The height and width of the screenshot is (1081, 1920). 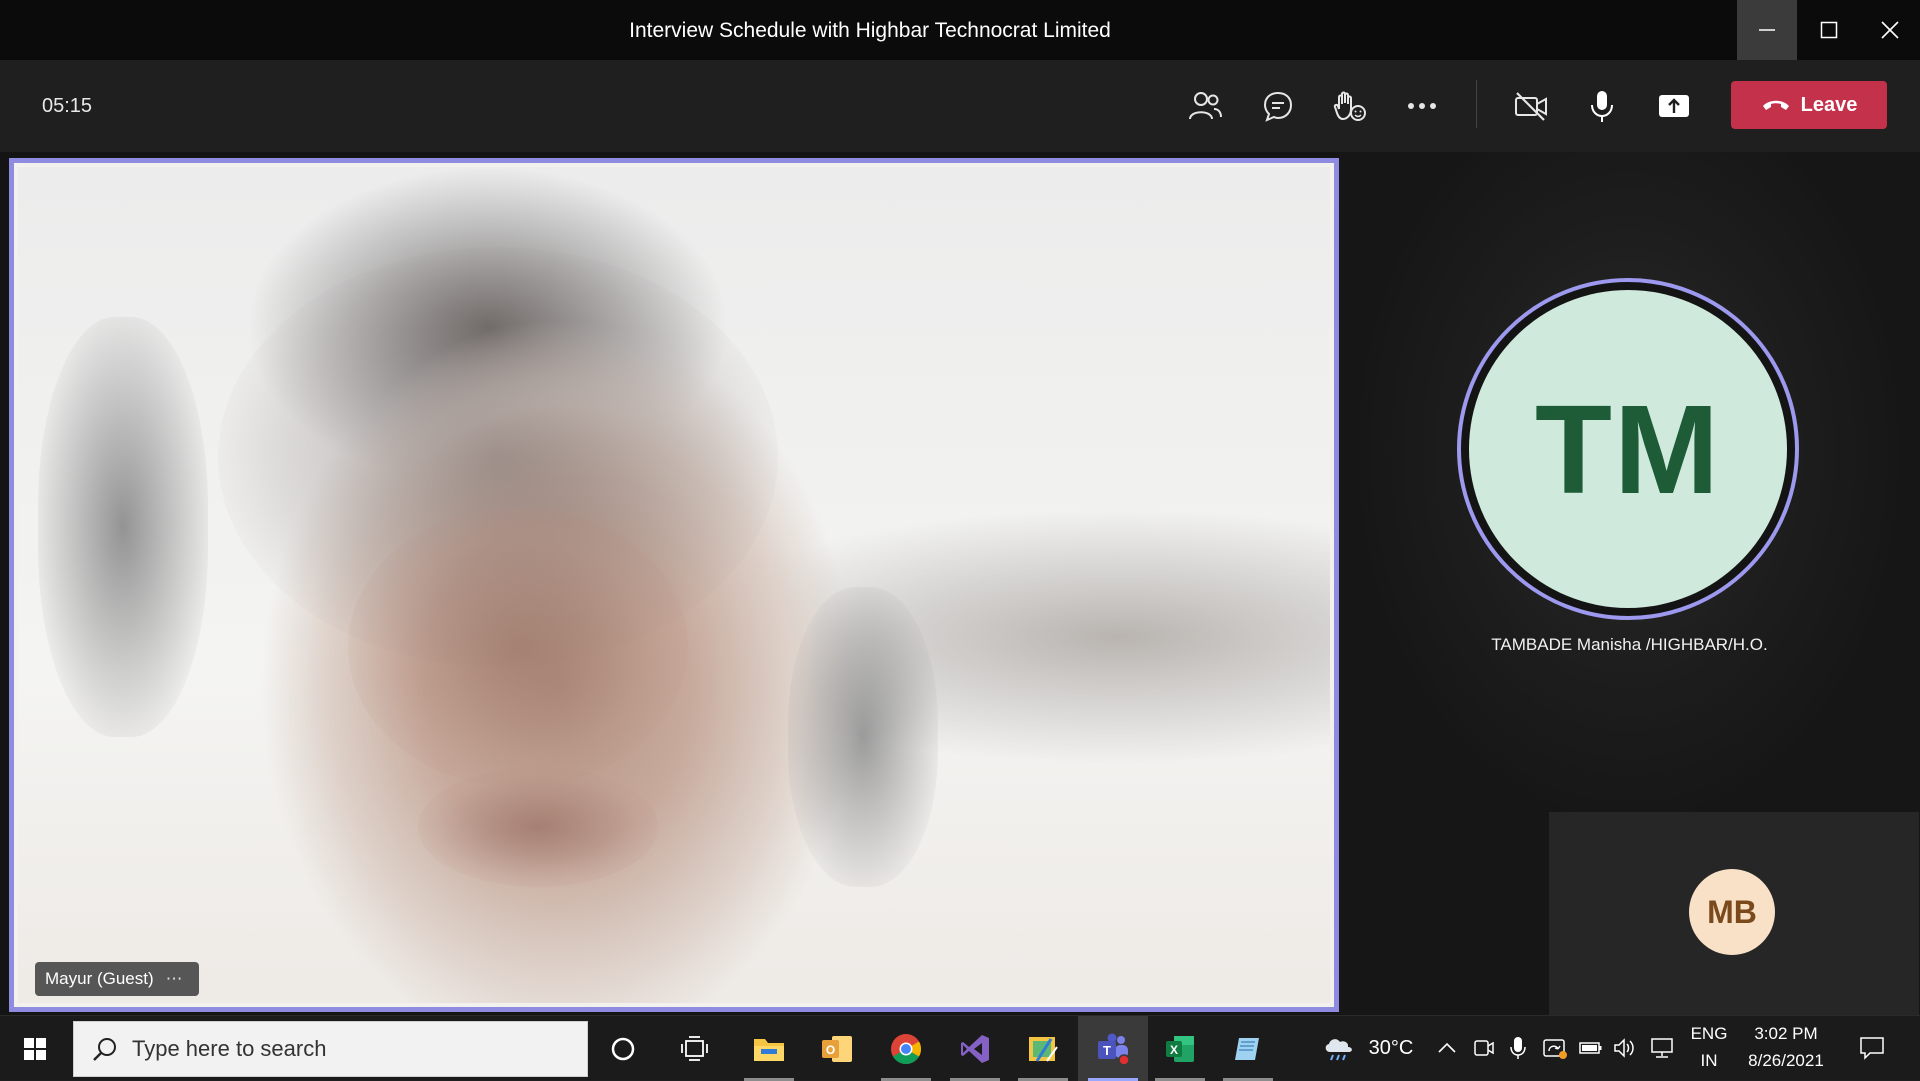 I want to click on camera-off-icon, so click(x=1531, y=106).